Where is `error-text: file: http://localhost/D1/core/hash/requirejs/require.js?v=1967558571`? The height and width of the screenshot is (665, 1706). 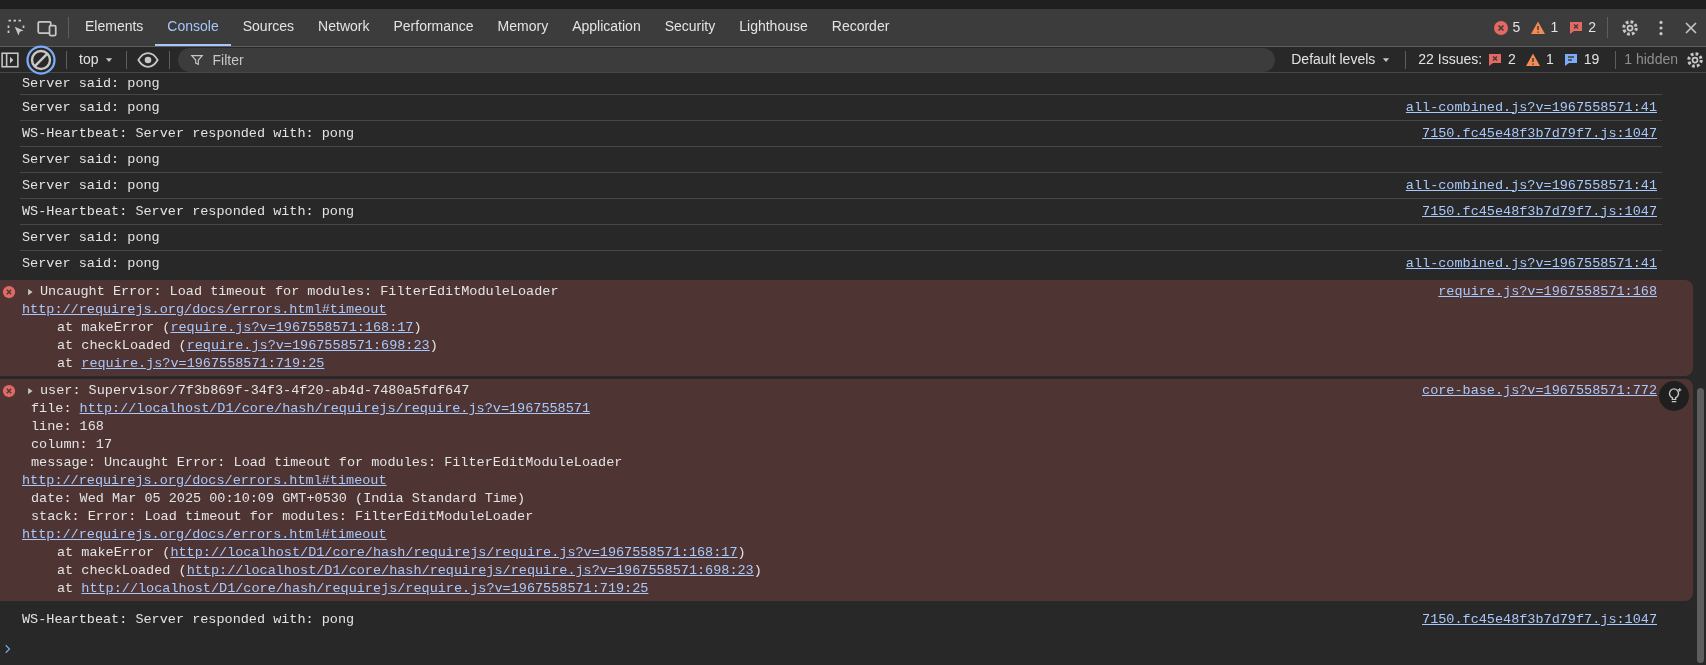 error-text: file: http://localhost/D1/core/hash/requirejs/require.js?v=1967558571 is located at coordinates (310, 409).